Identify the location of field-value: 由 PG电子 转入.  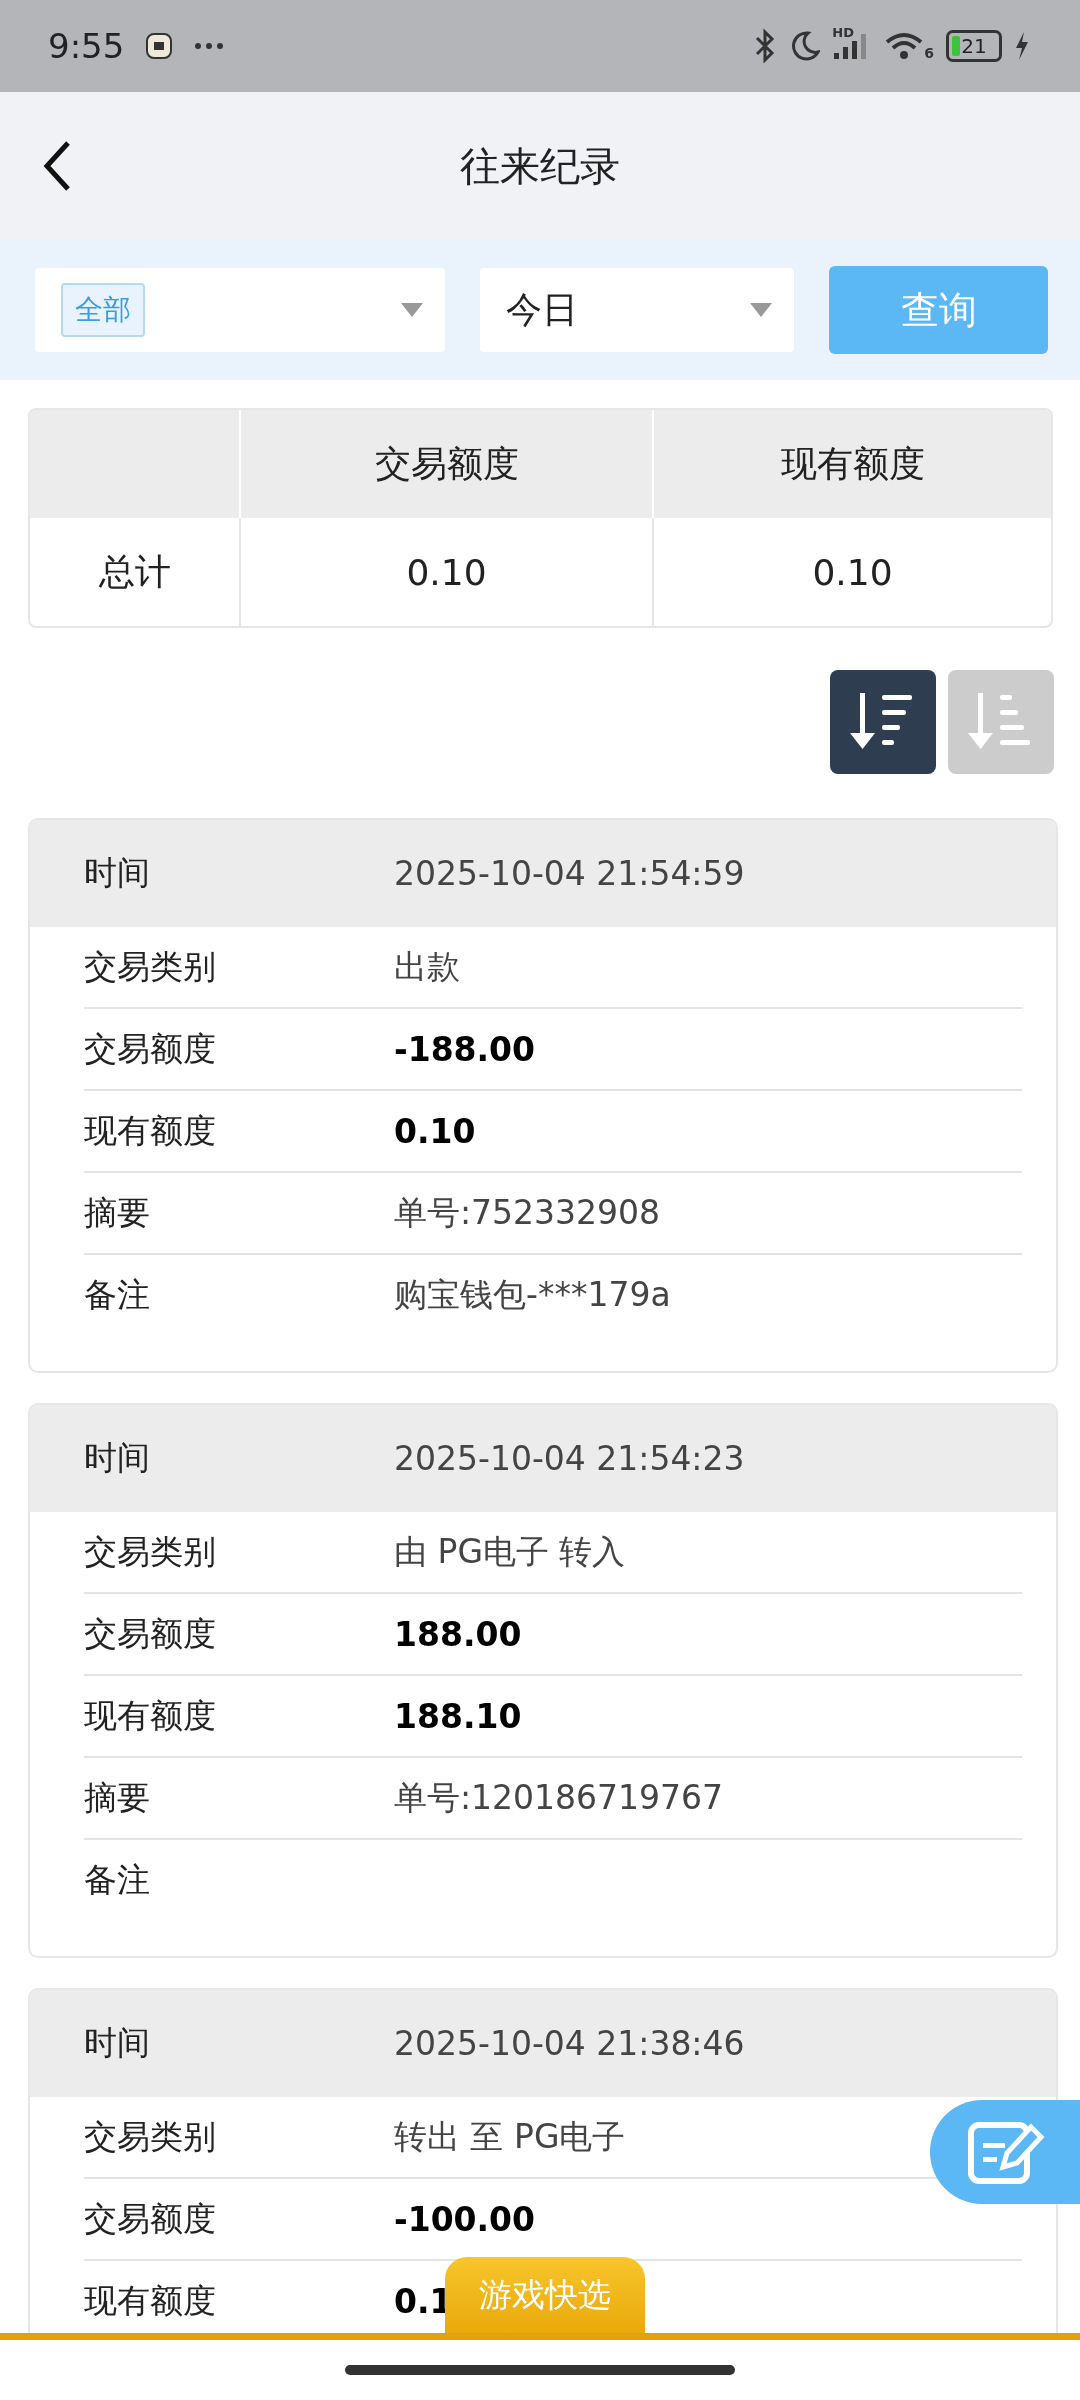
(510, 1551).